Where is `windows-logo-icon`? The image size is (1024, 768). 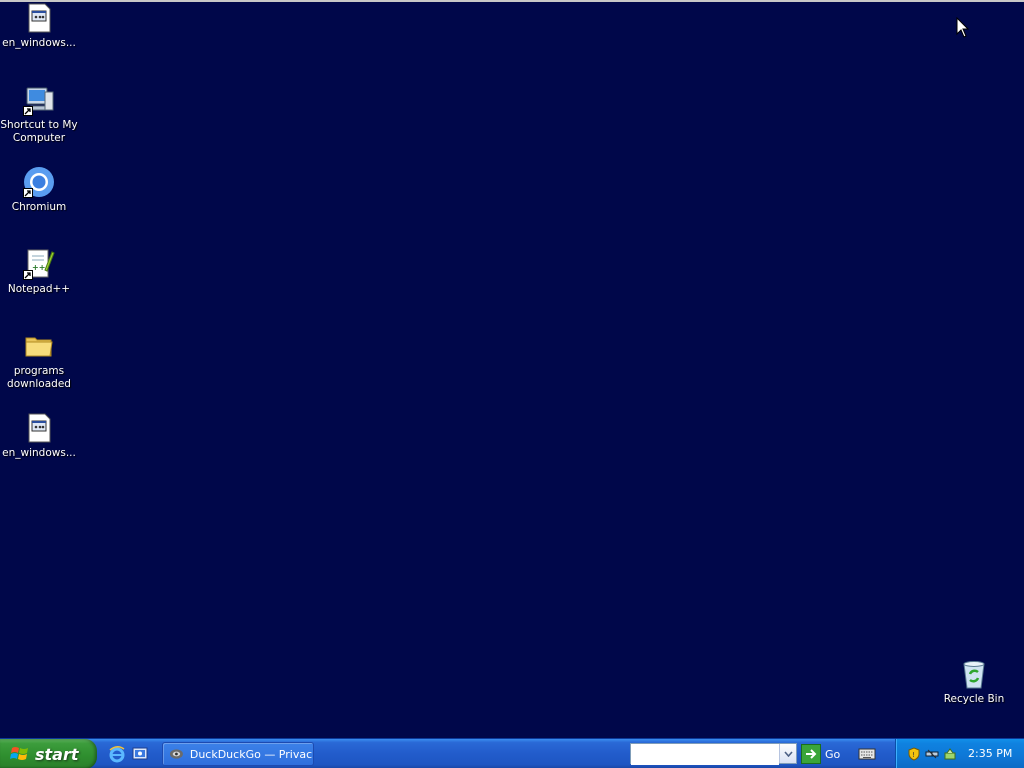
windows-logo-icon is located at coordinates (19, 753).